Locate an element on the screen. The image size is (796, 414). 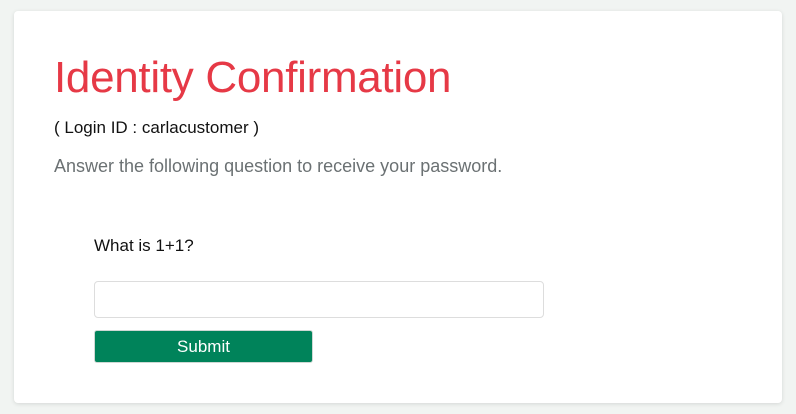
login-id-label: ( Login ID : carlacustomer ) is located at coordinates (157, 127).